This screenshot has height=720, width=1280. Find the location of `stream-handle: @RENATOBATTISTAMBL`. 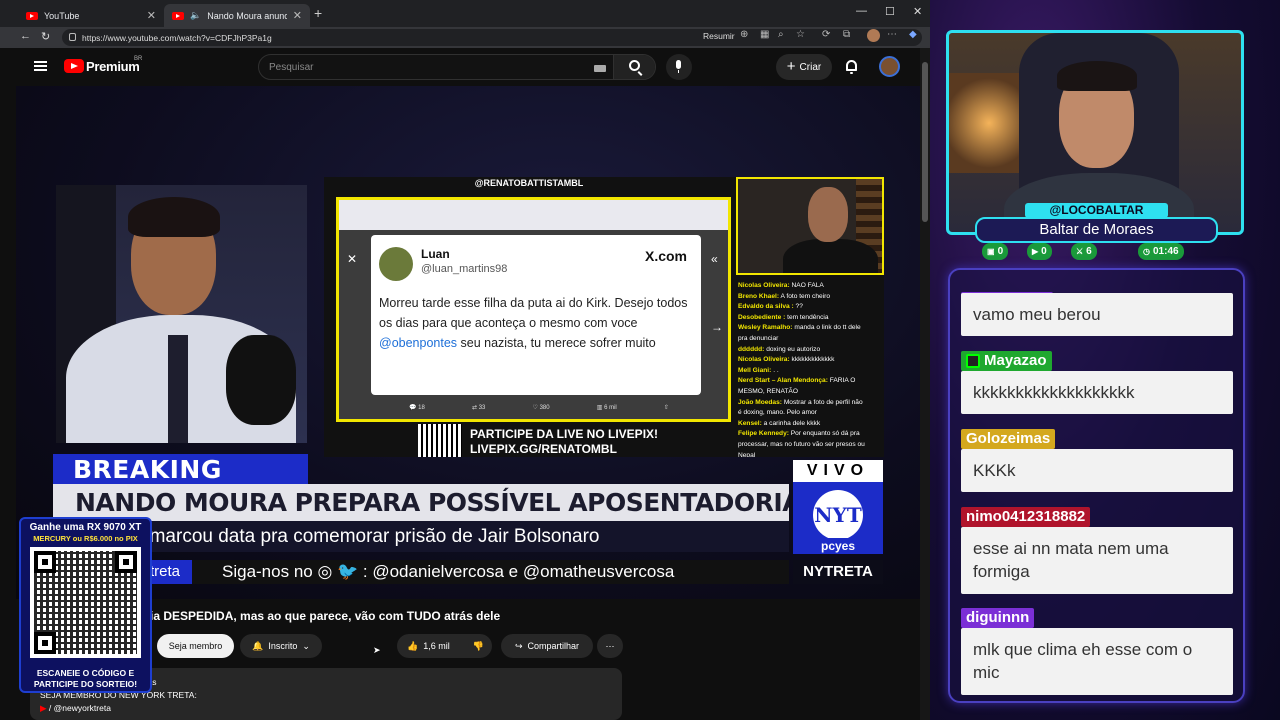

stream-handle: @RENATOBATTISTAMBL is located at coordinates (529, 183).